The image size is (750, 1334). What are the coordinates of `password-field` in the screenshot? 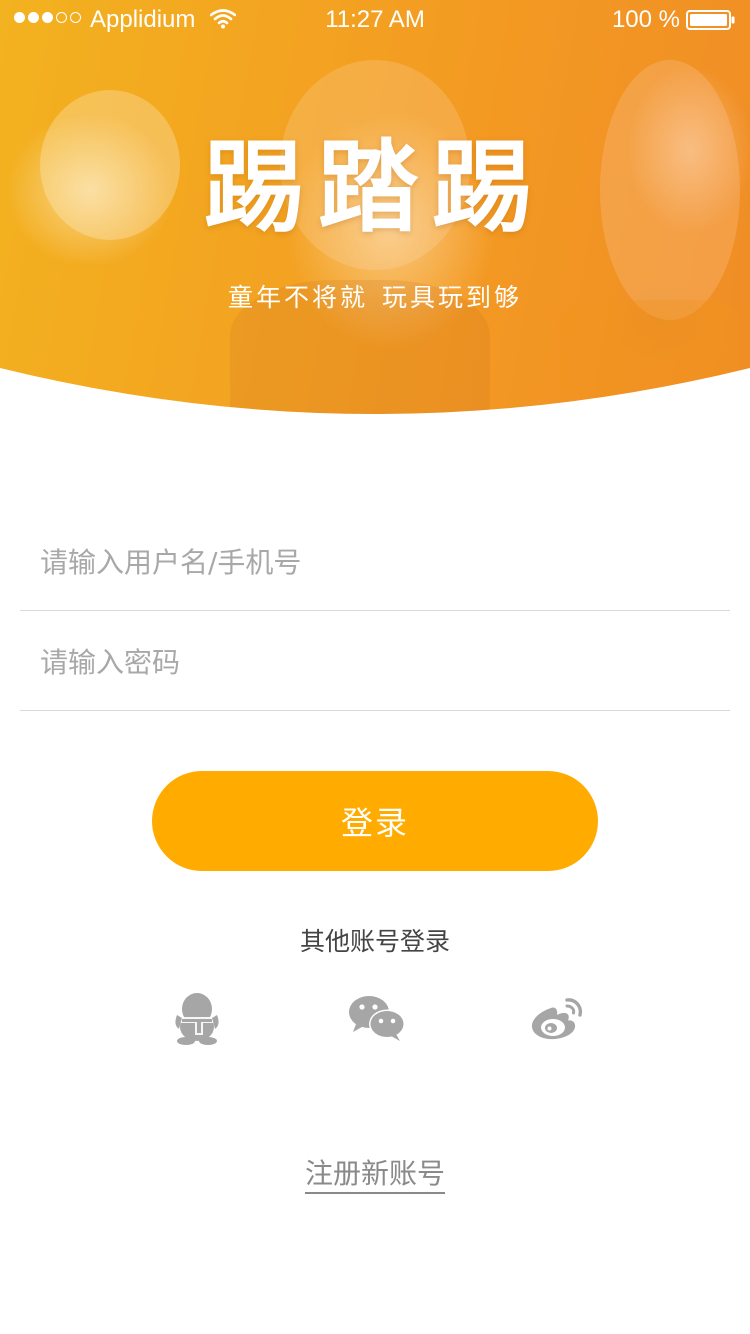 It's located at (375, 660).